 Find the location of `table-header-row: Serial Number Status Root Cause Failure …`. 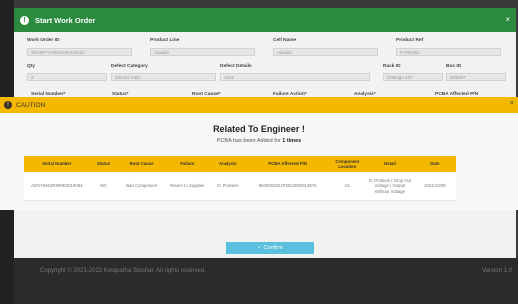

table-header-row: Serial Number Status Root Cause Failure … is located at coordinates (240, 164).